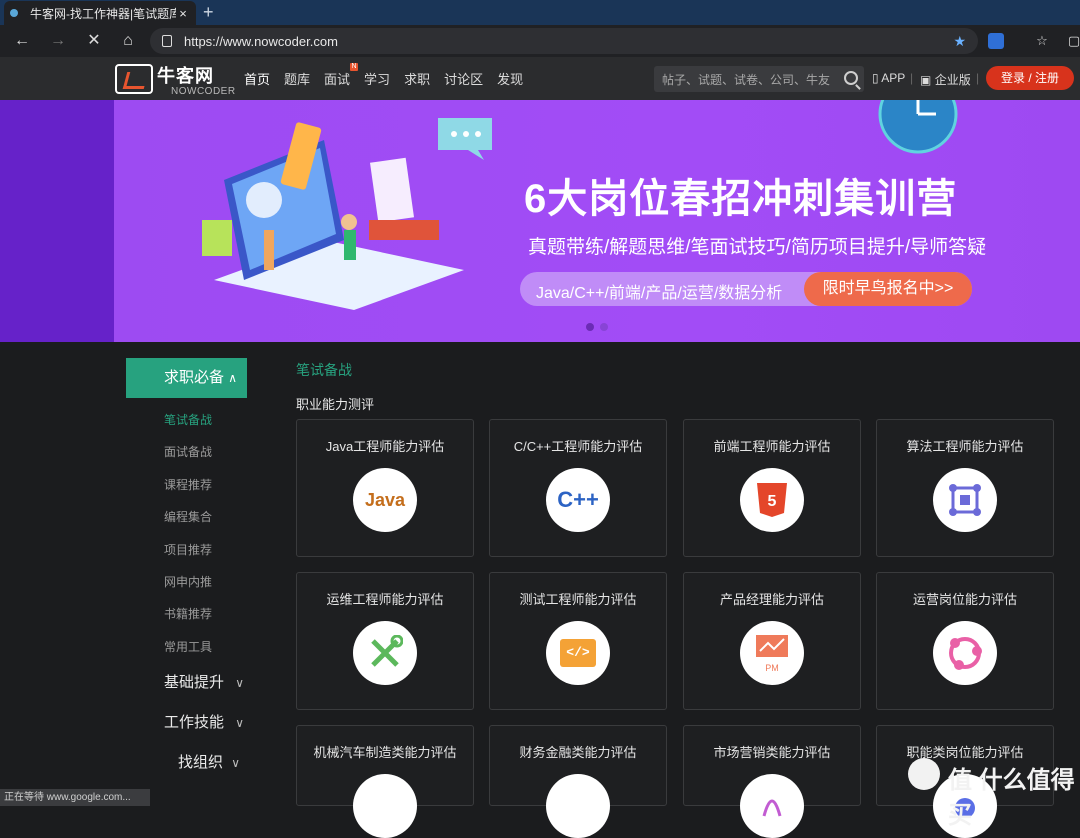  I want to click on assessment-card: 运营岗位能力评估, so click(965, 641).